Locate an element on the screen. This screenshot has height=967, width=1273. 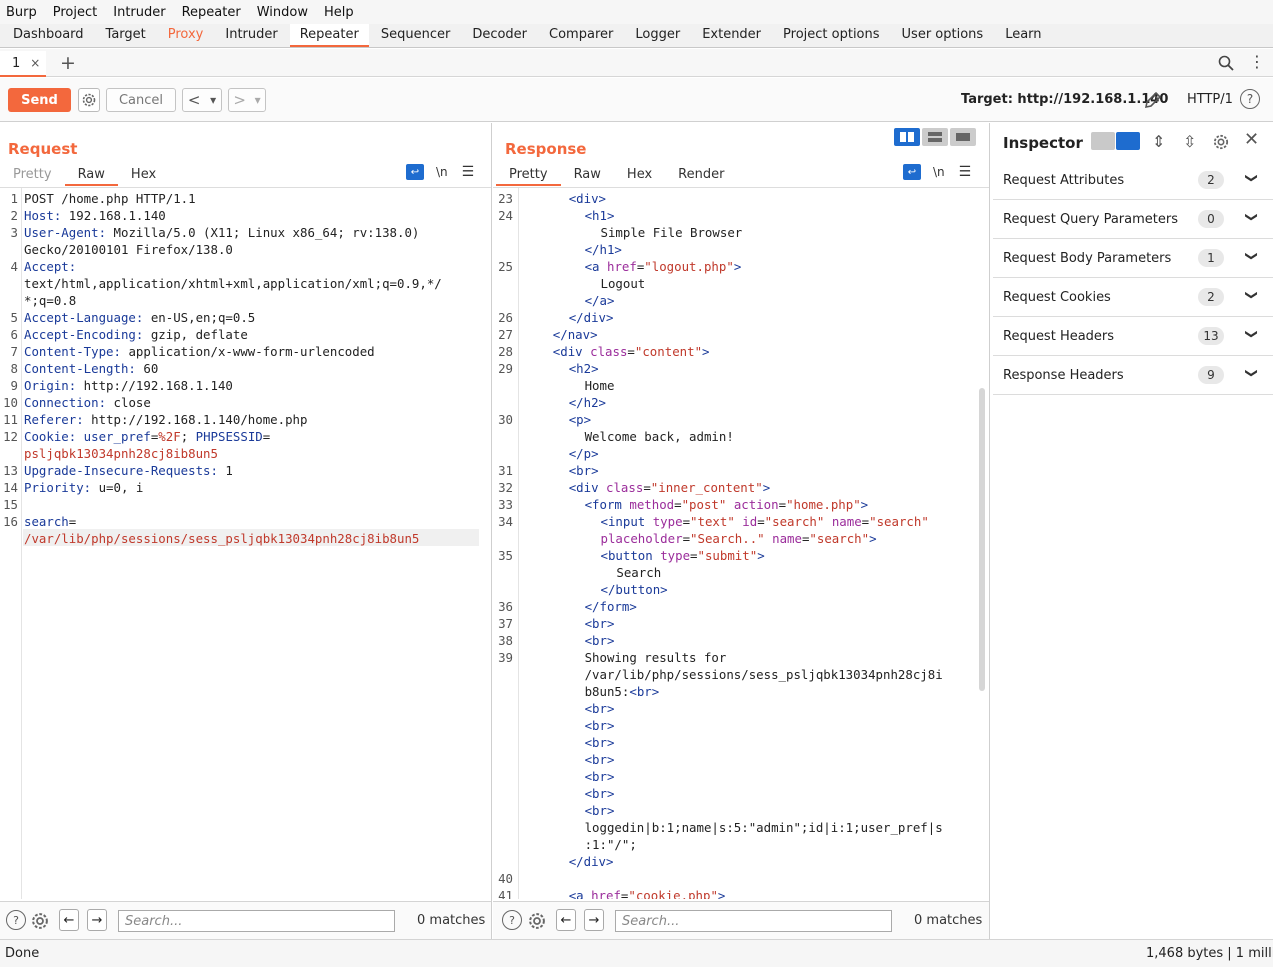
code-token: %2F is located at coordinates (169, 436).